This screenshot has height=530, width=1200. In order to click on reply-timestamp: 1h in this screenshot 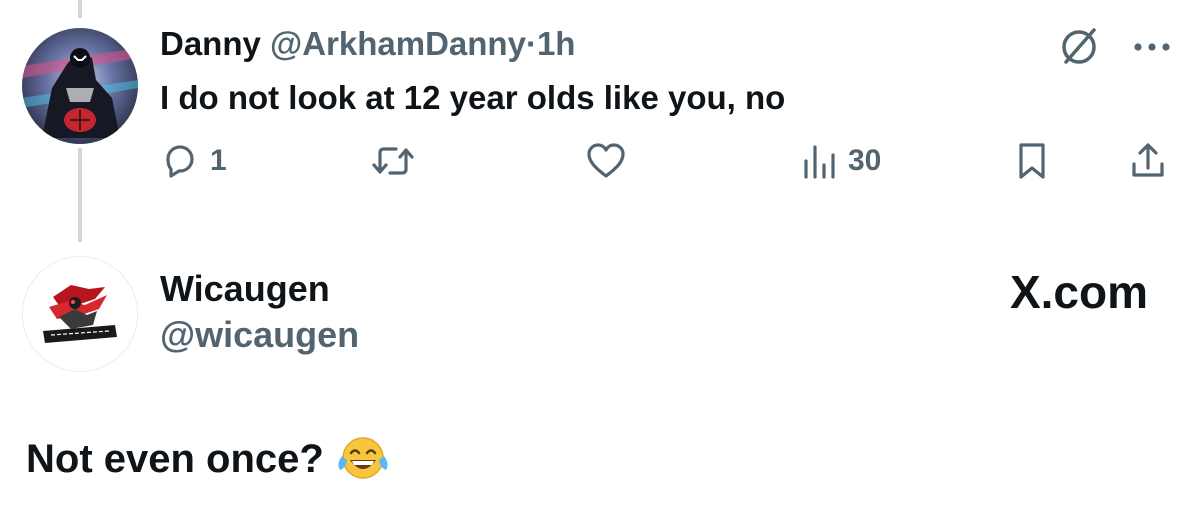, I will do `click(556, 43)`.